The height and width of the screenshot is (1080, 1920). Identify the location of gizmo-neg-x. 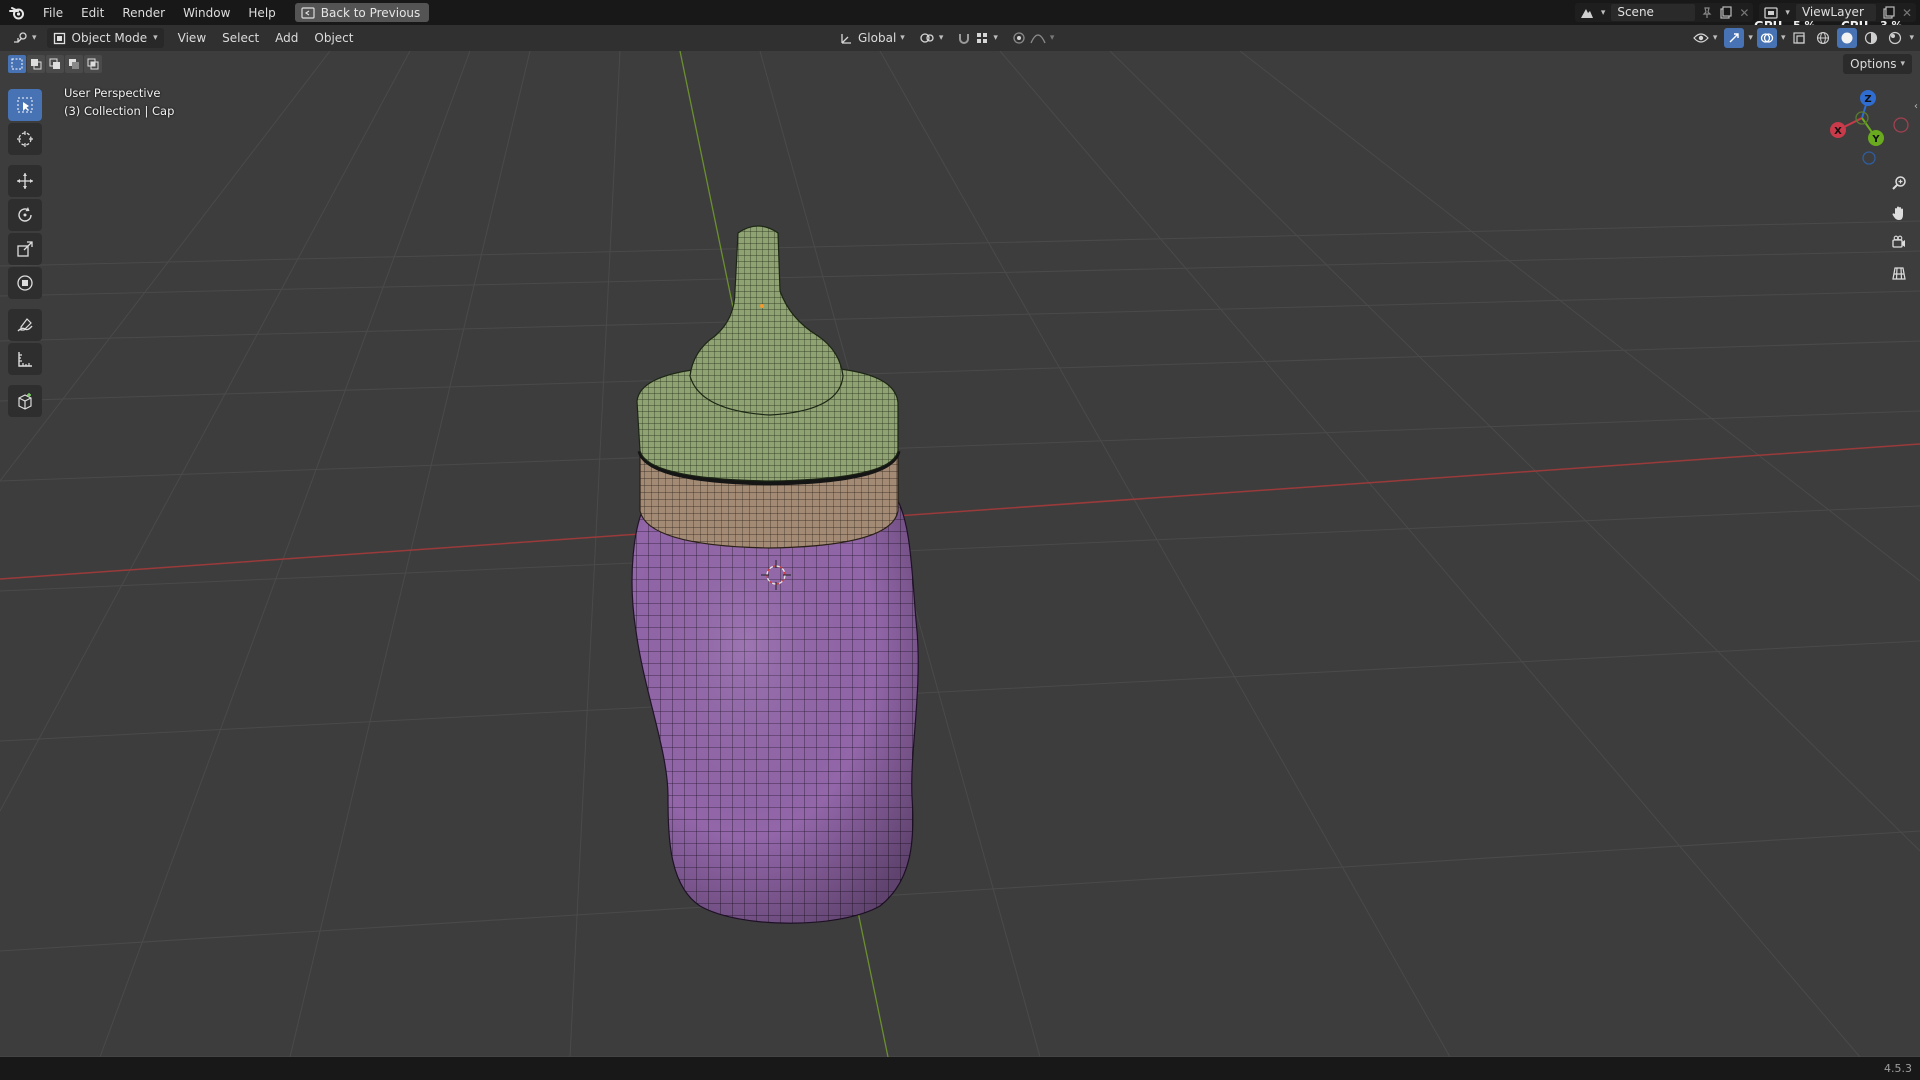
(1901, 125).